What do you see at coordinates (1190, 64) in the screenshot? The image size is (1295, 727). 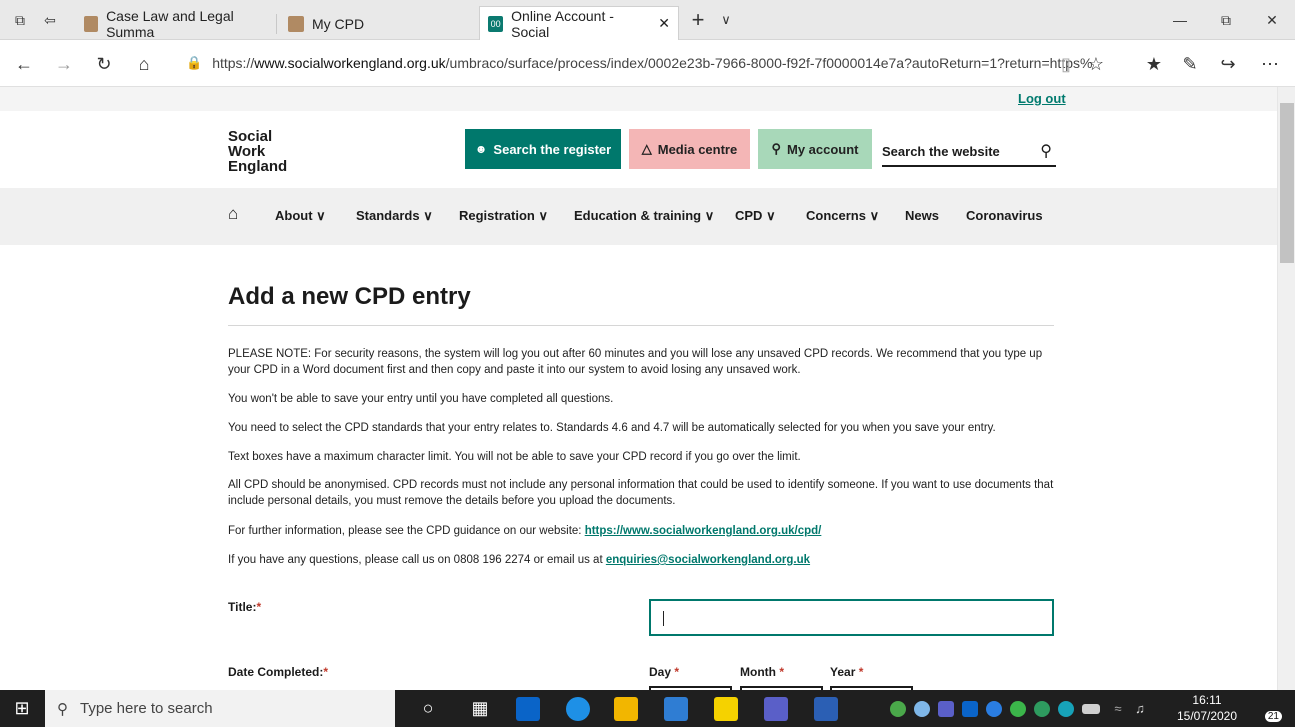 I see `web-notes-icon: ✎` at bounding box center [1190, 64].